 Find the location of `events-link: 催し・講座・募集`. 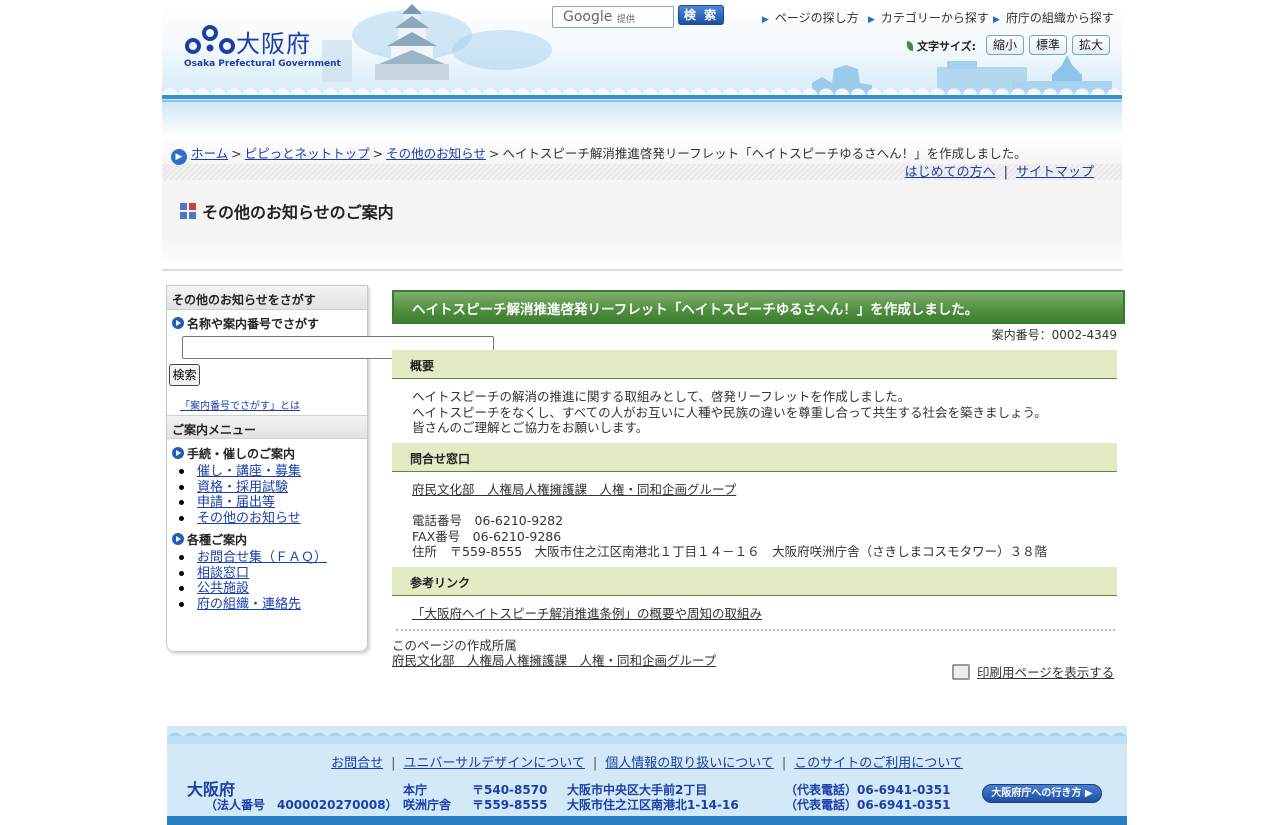

events-link: 催し・講座・募集 is located at coordinates (249, 471).